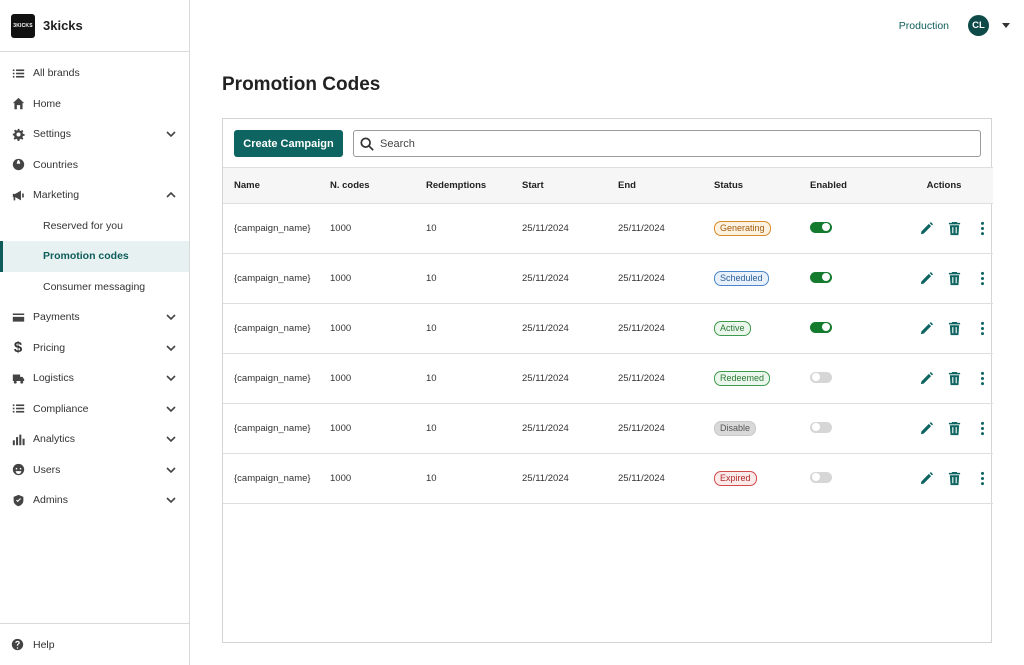 The height and width of the screenshot is (665, 1024). I want to click on sidebar-item-marketing: Marketing, so click(94, 195).